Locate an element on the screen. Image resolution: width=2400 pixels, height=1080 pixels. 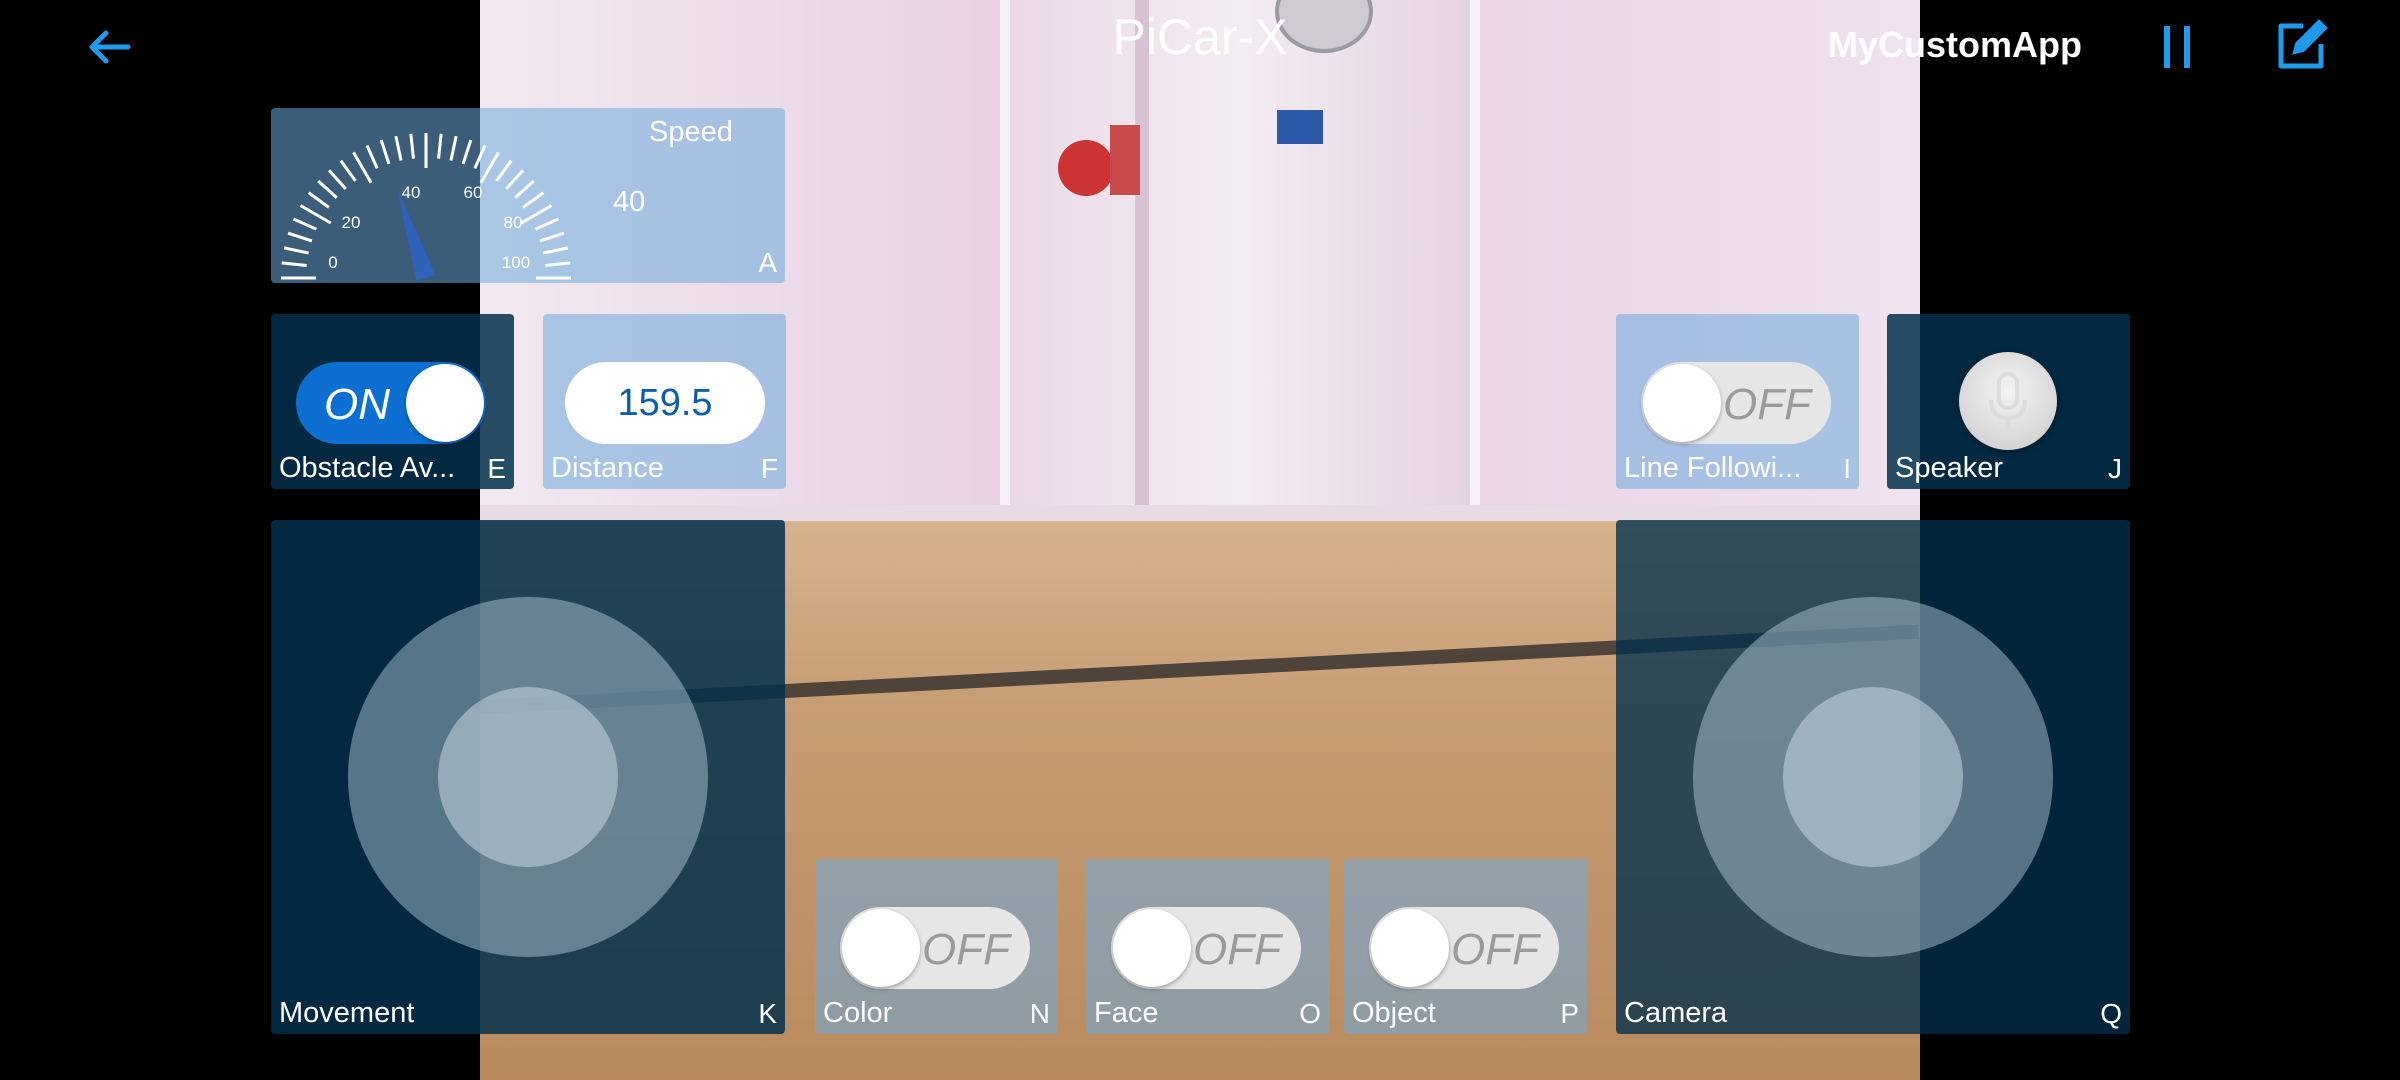
speed-gauge: 0 20 40 60 80 100 is located at coordinates (426, 207).